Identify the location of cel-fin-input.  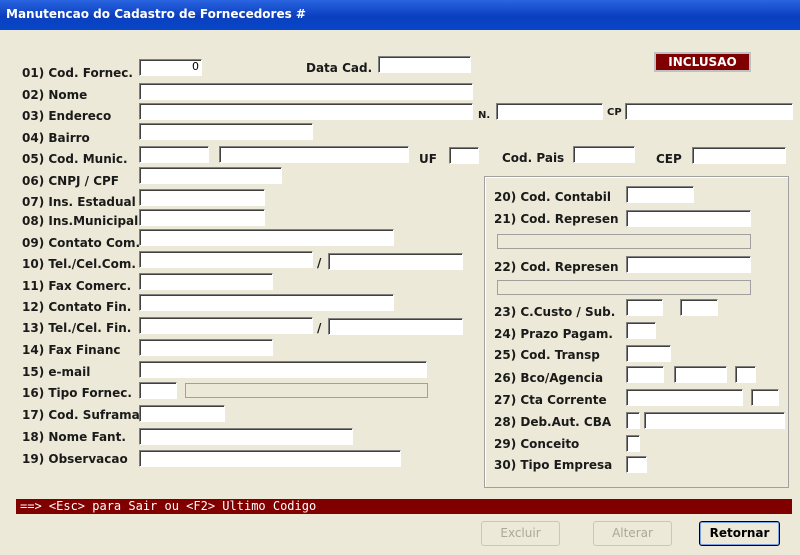
(395, 326).